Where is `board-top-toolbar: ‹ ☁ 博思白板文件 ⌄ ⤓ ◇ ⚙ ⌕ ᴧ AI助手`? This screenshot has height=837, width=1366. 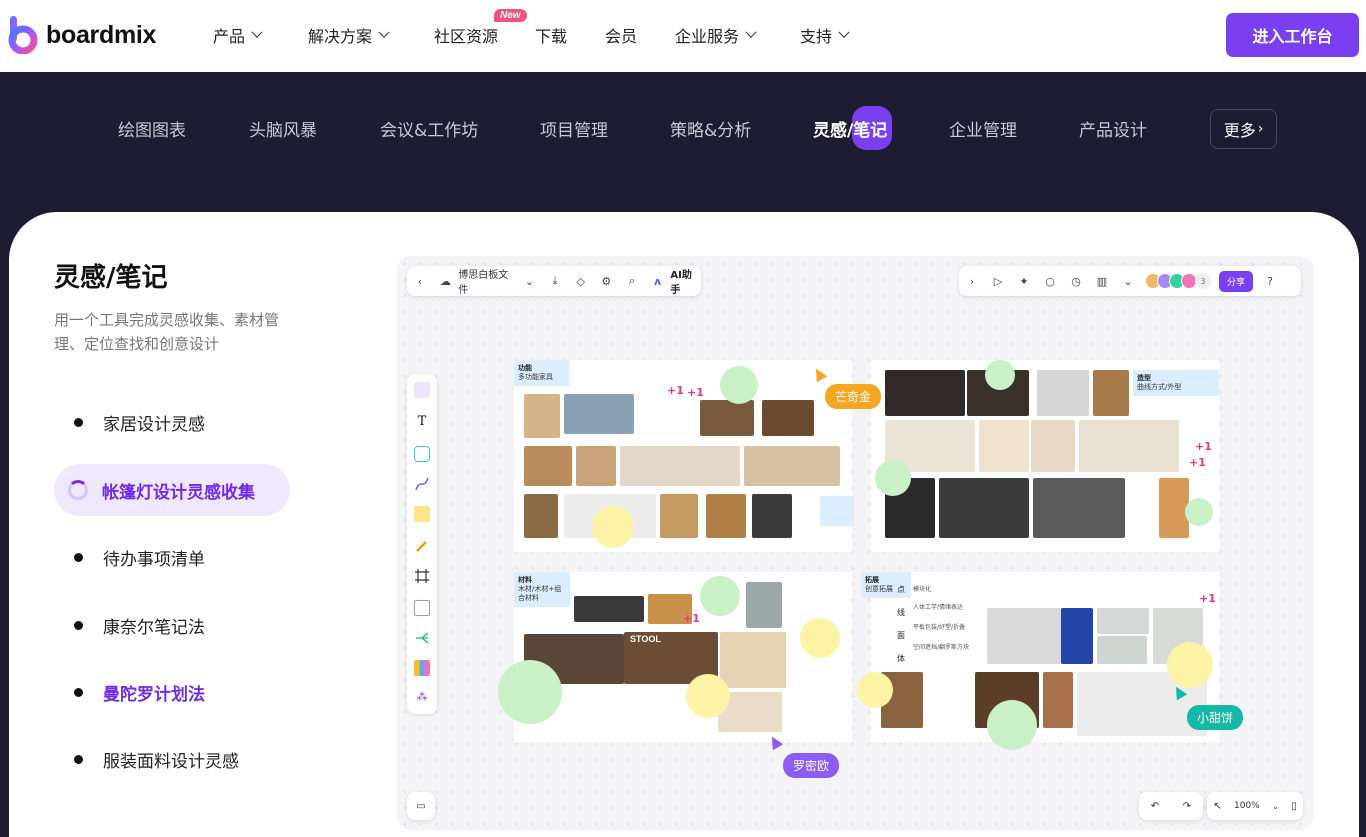 board-top-toolbar: ‹ ☁ 博思白板文件 ⌄ ⤓ ◇ ⚙ ⌕ ᴧ AI助手 is located at coordinates (554, 281).